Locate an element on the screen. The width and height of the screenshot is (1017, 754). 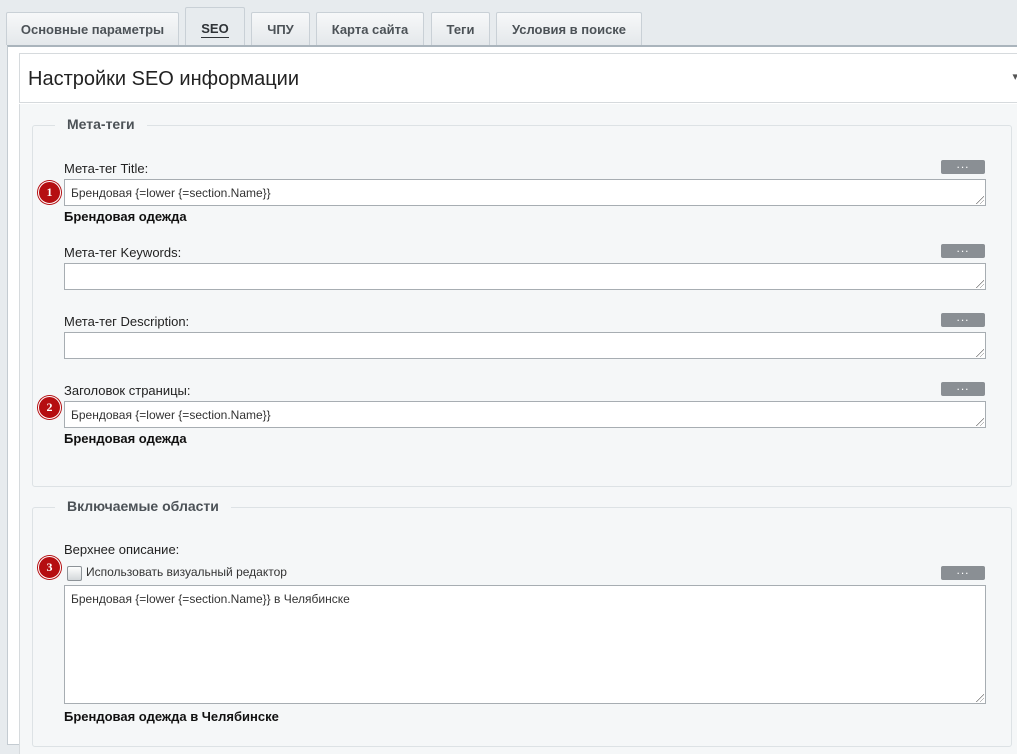
page-heading-value: Брендовая {=lower {=section.Name}} is located at coordinates (171, 415).